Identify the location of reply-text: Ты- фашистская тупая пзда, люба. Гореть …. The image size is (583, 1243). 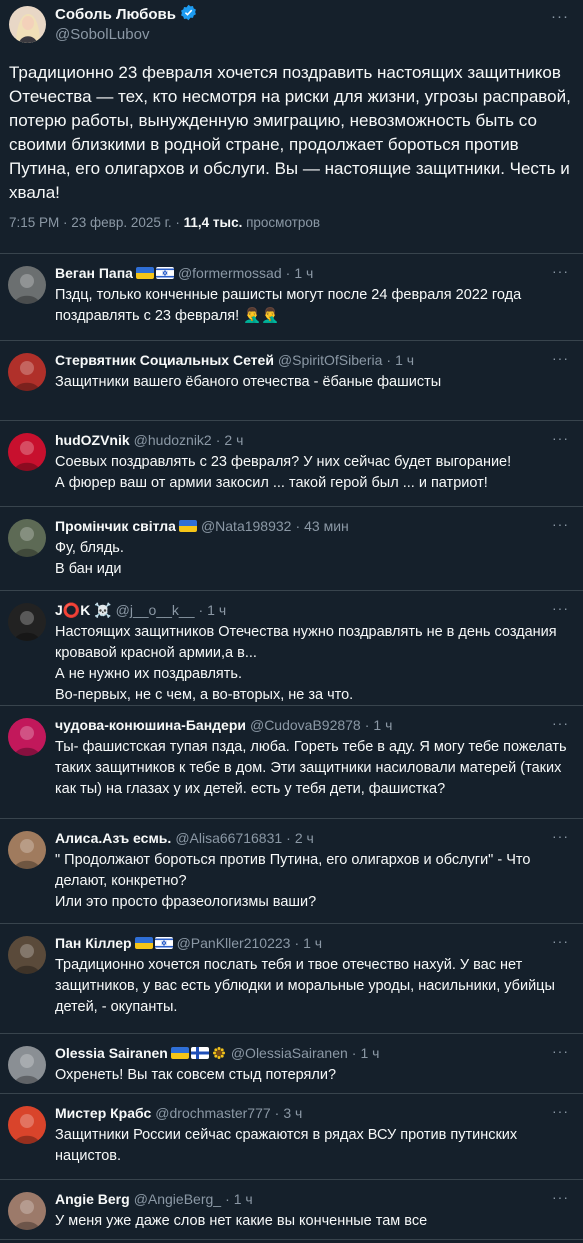
(311, 768).